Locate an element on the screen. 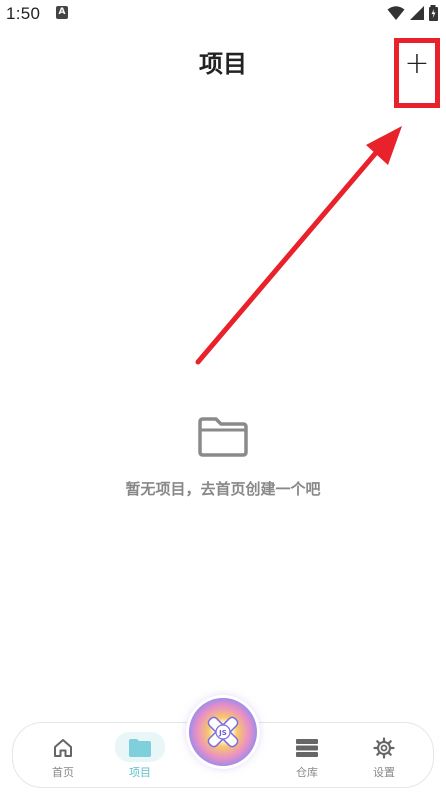 The image size is (446, 796). add-project-button: + is located at coordinates (417, 73).